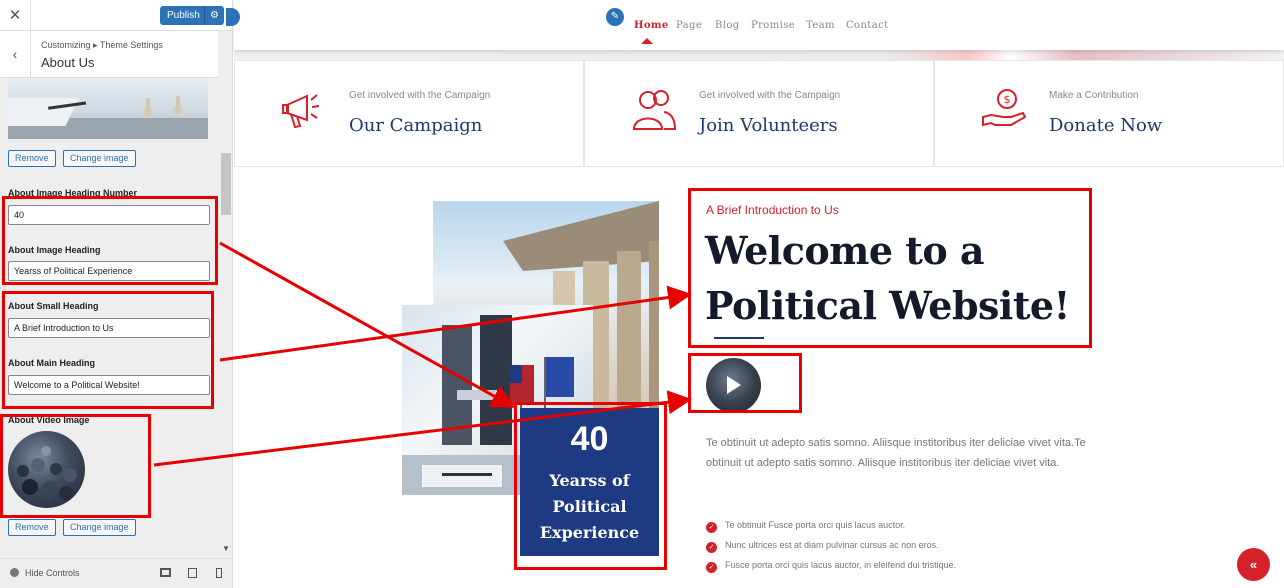 Image resolution: width=1284 pixels, height=588 pixels. I want to click on feature-caption: Make a Contribution, so click(1094, 95).